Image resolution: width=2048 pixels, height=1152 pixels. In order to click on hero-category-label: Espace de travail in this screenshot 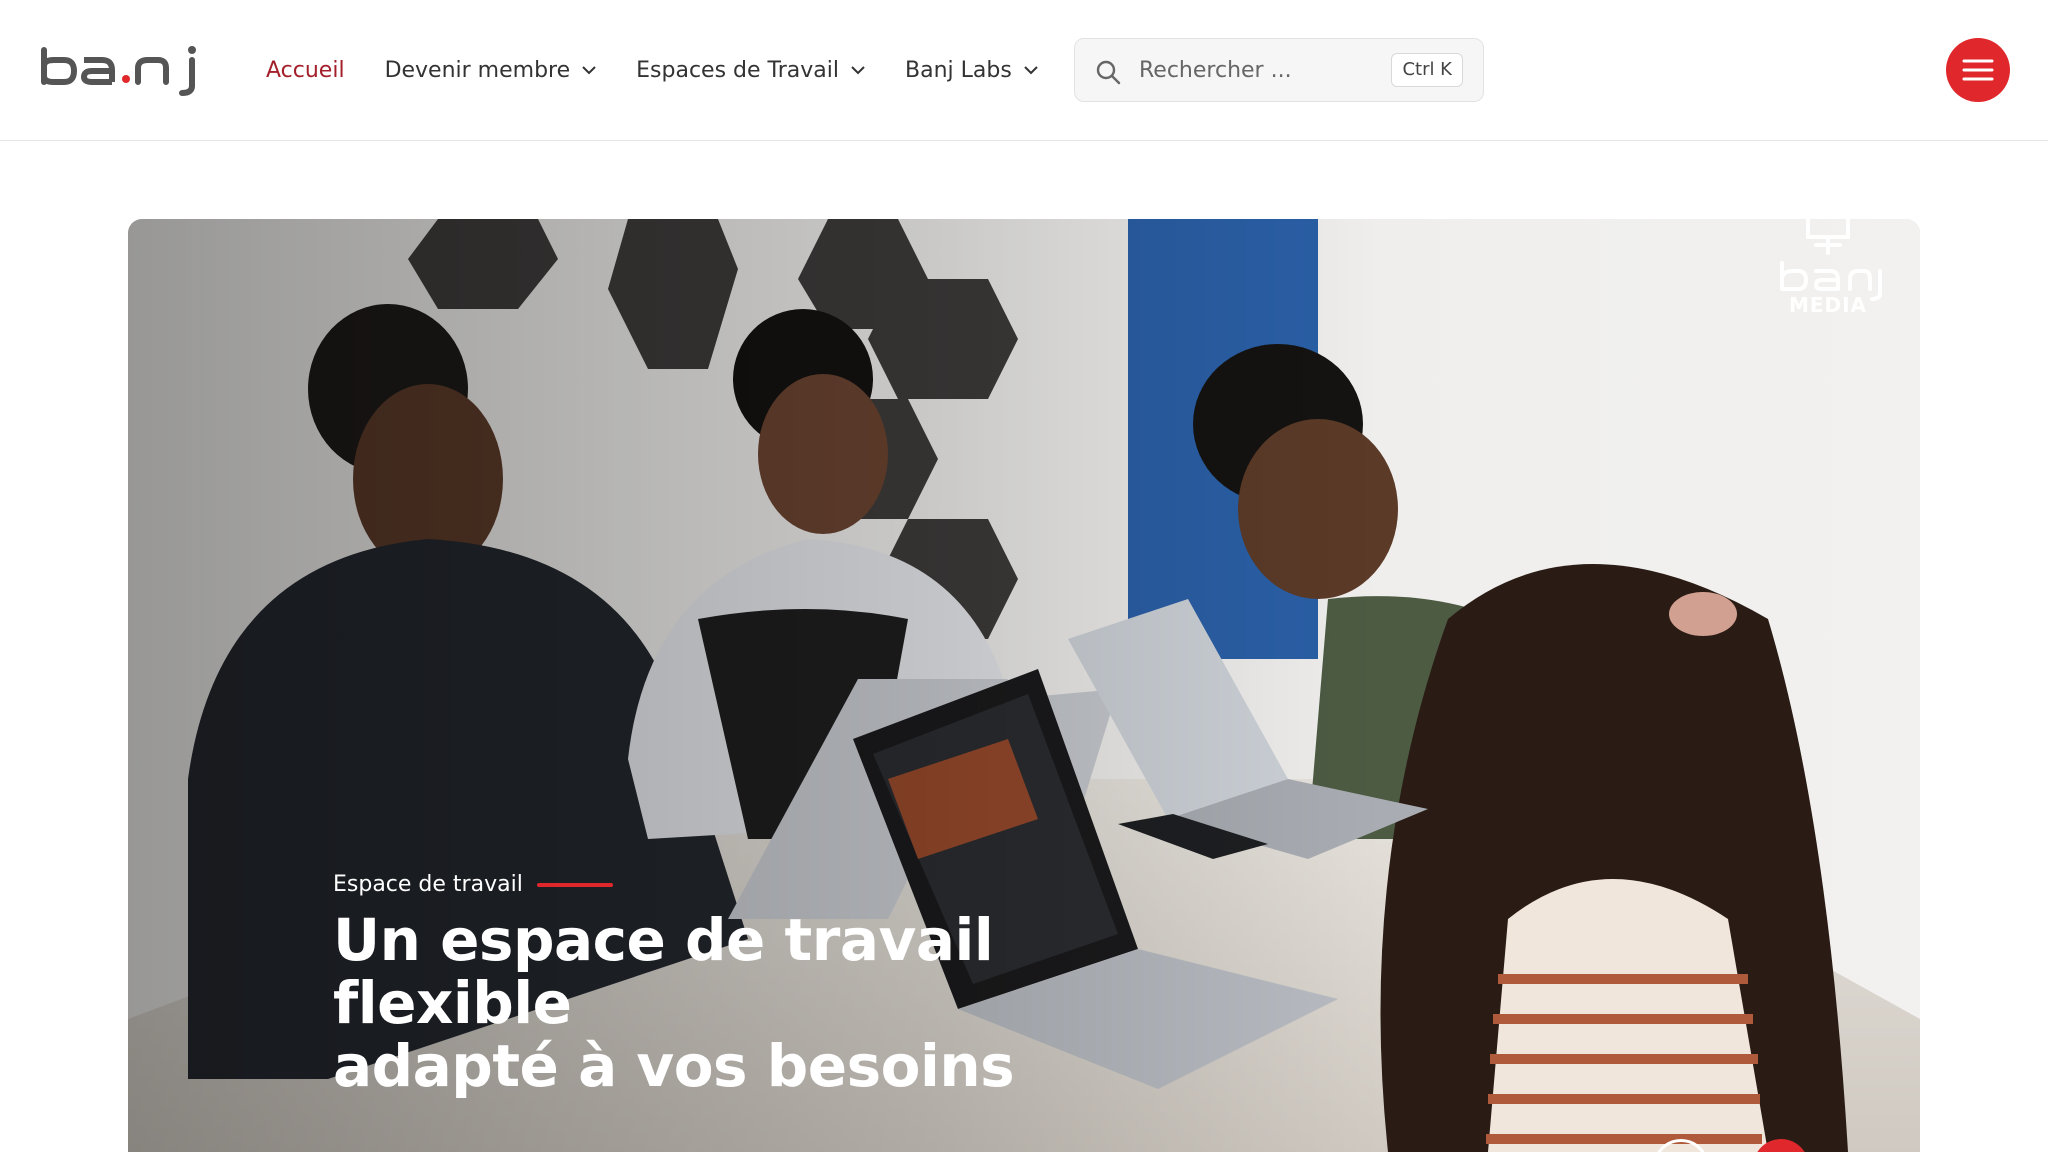, I will do `click(428, 884)`.